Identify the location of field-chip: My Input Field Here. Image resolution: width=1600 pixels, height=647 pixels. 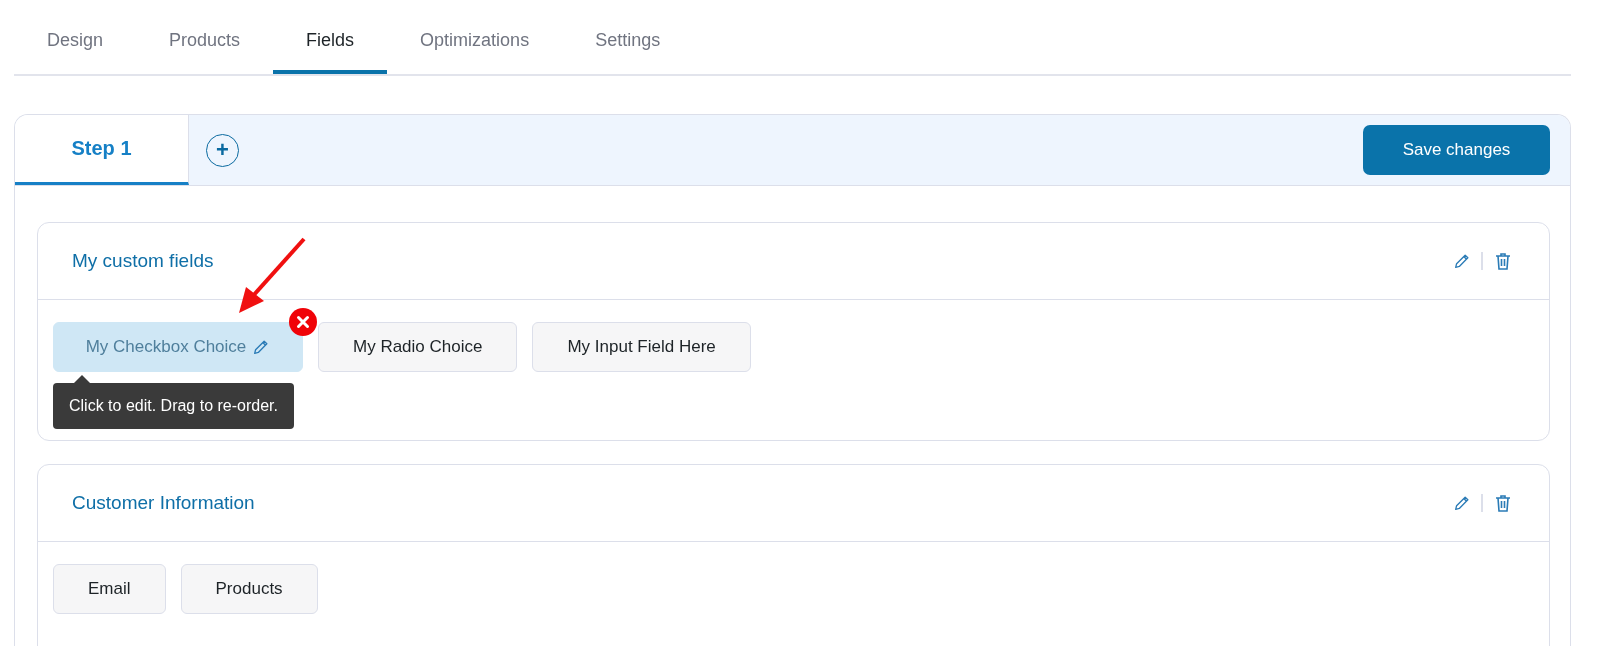
(641, 347).